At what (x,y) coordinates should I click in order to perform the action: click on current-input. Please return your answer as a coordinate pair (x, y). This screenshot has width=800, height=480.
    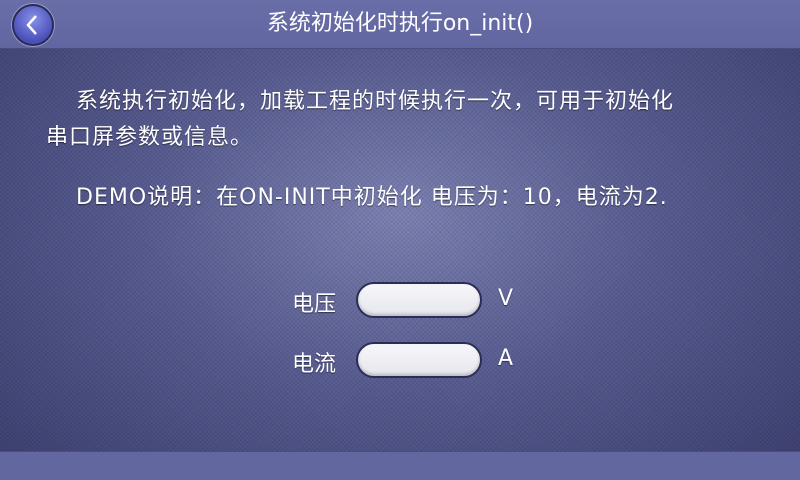
    Looking at the image, I should click on (419, 360).